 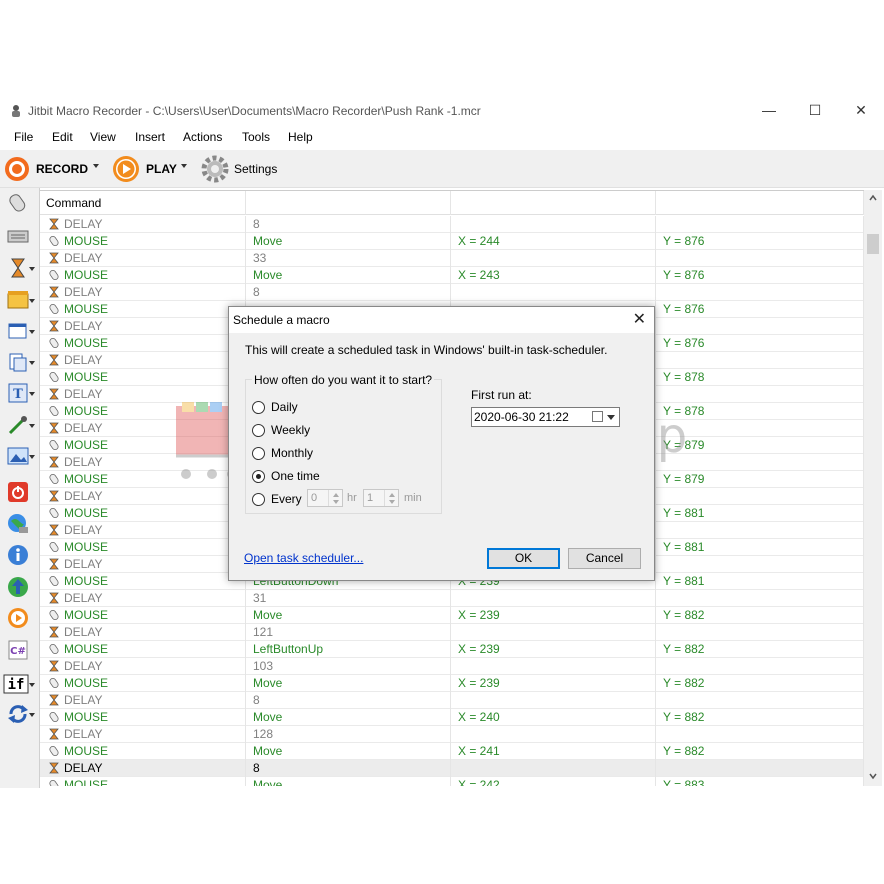 I want to click on run-macro-icon, so click(x=18, y=618).